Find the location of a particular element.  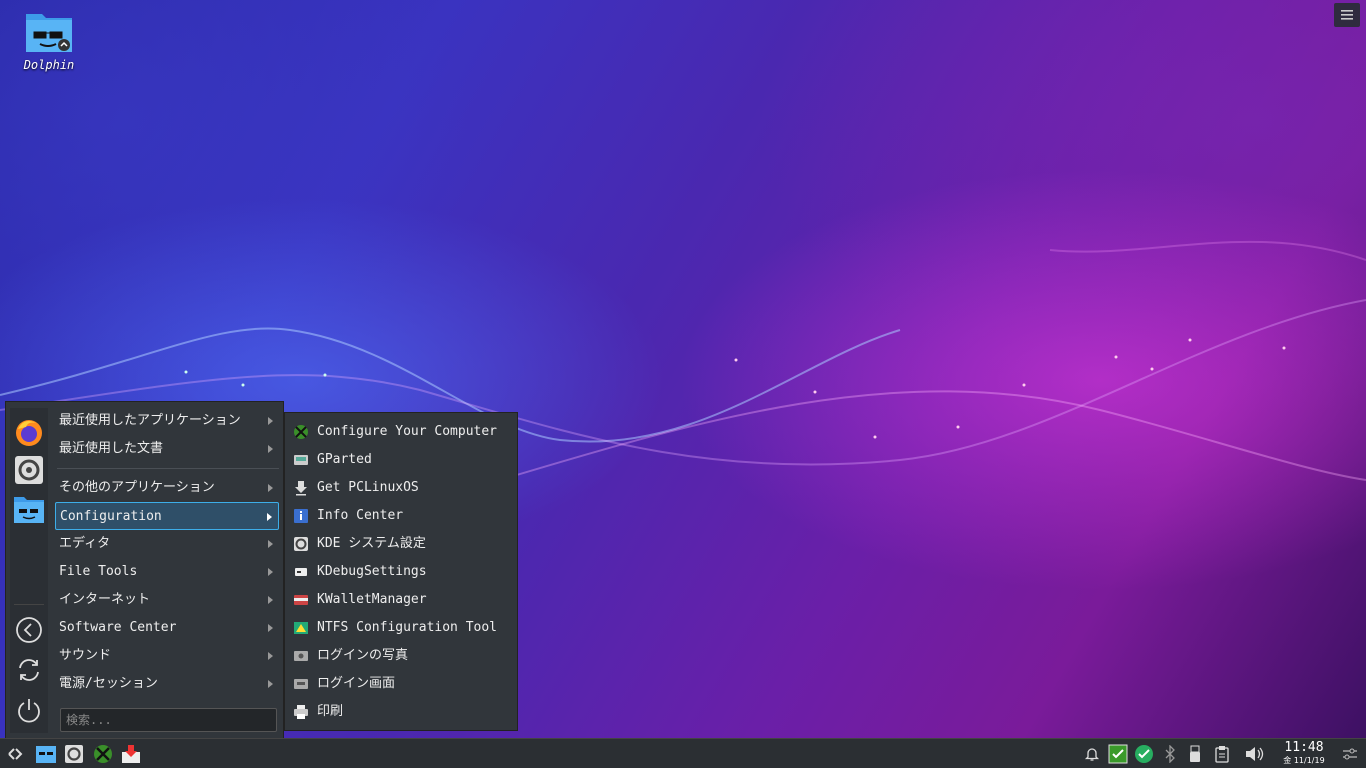

taskbar: 11:48 金 11/1/19 is located at coordinates (683, 753).